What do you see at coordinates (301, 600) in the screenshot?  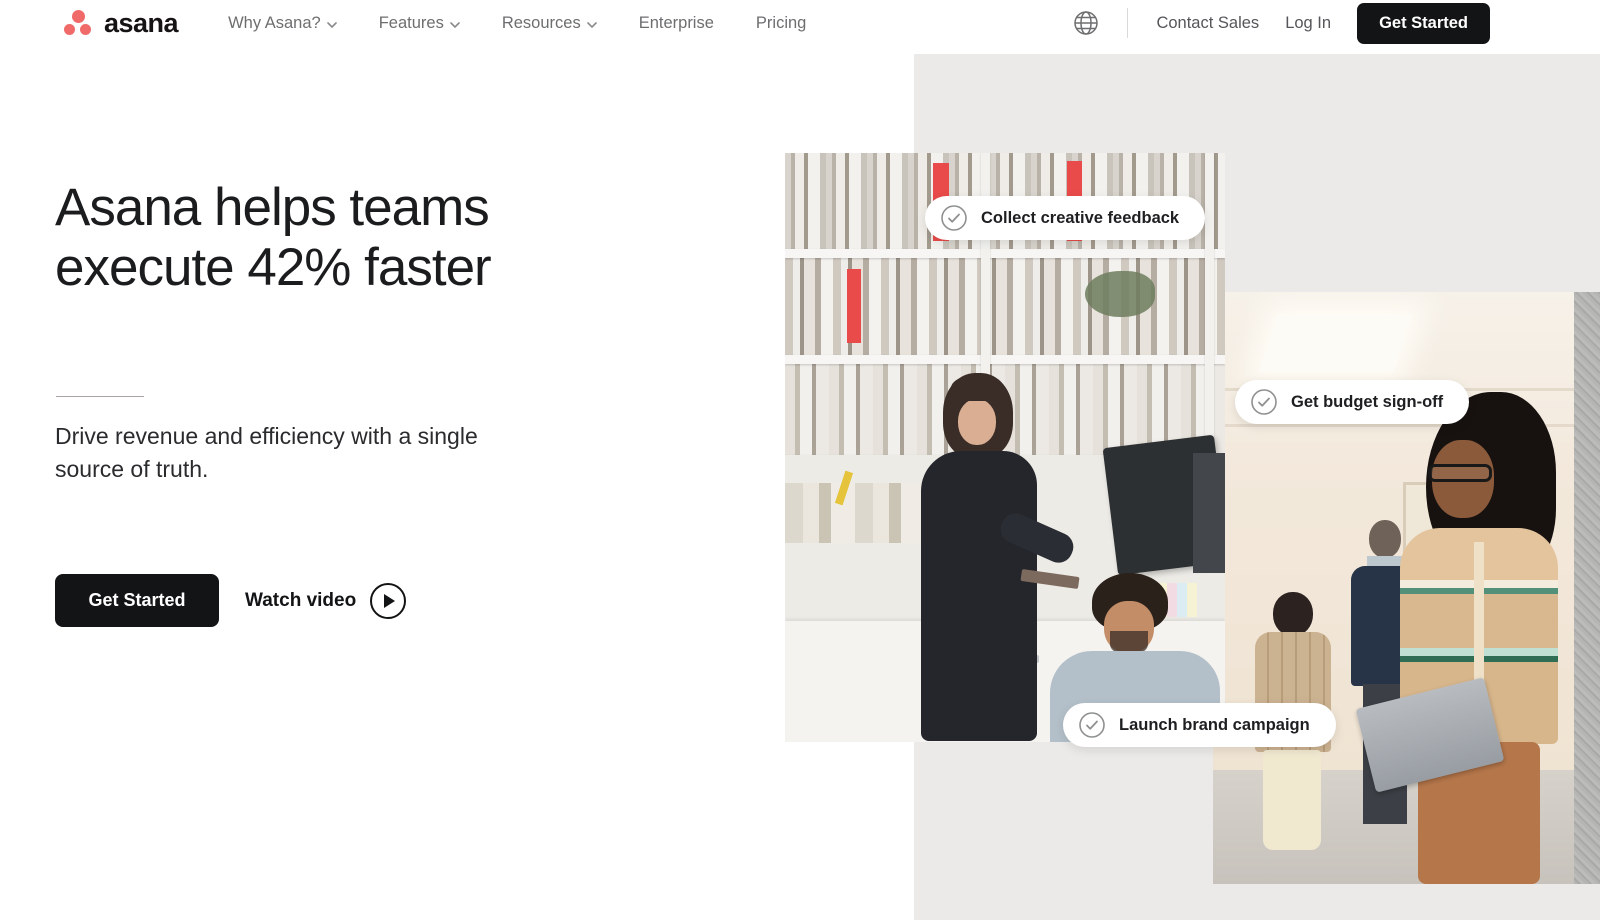 I see `watch-video-label: Watch video` at bounding box center [301, 600].